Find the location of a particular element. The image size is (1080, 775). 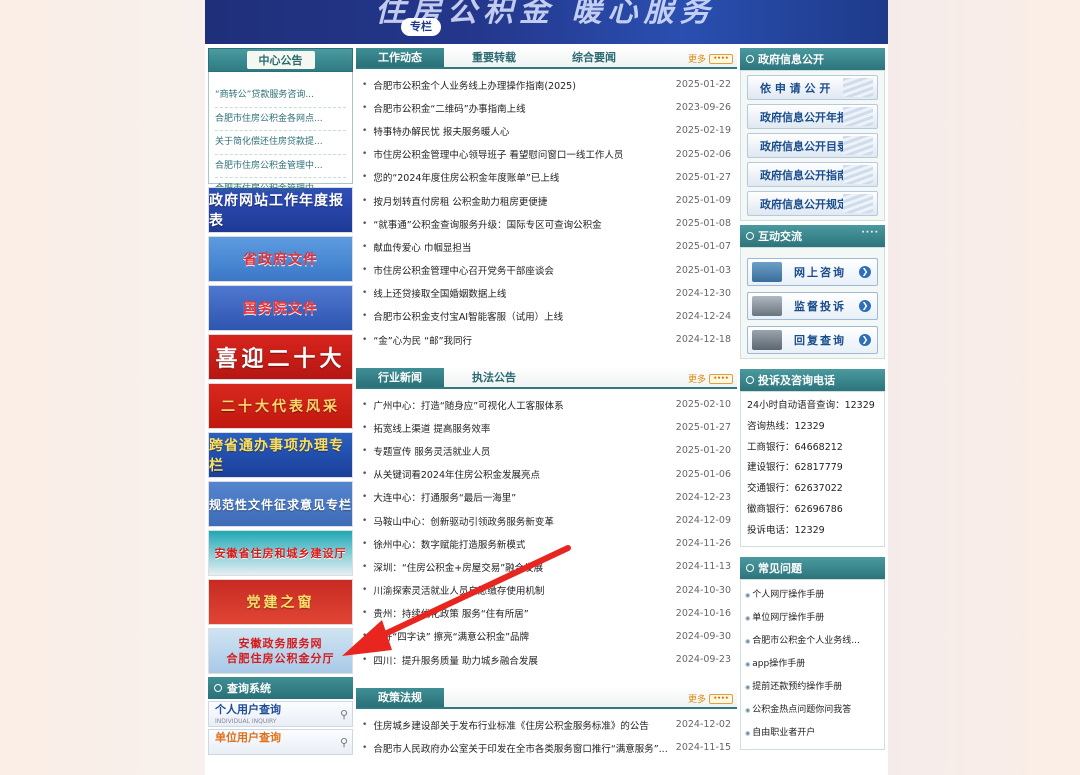

news-item: • 念好“四字诀” 擦亮“满意公积金”品牌 2024-09-30 is located at coordinates (546, 636).